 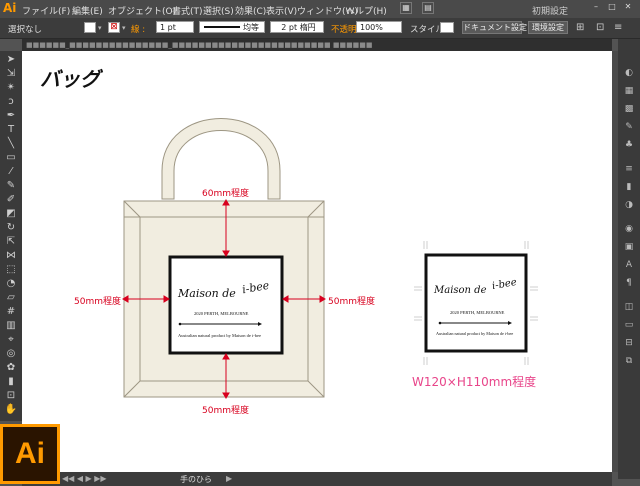 I want to click on mesh-tool-icon: #, so click(x=11, y=312).